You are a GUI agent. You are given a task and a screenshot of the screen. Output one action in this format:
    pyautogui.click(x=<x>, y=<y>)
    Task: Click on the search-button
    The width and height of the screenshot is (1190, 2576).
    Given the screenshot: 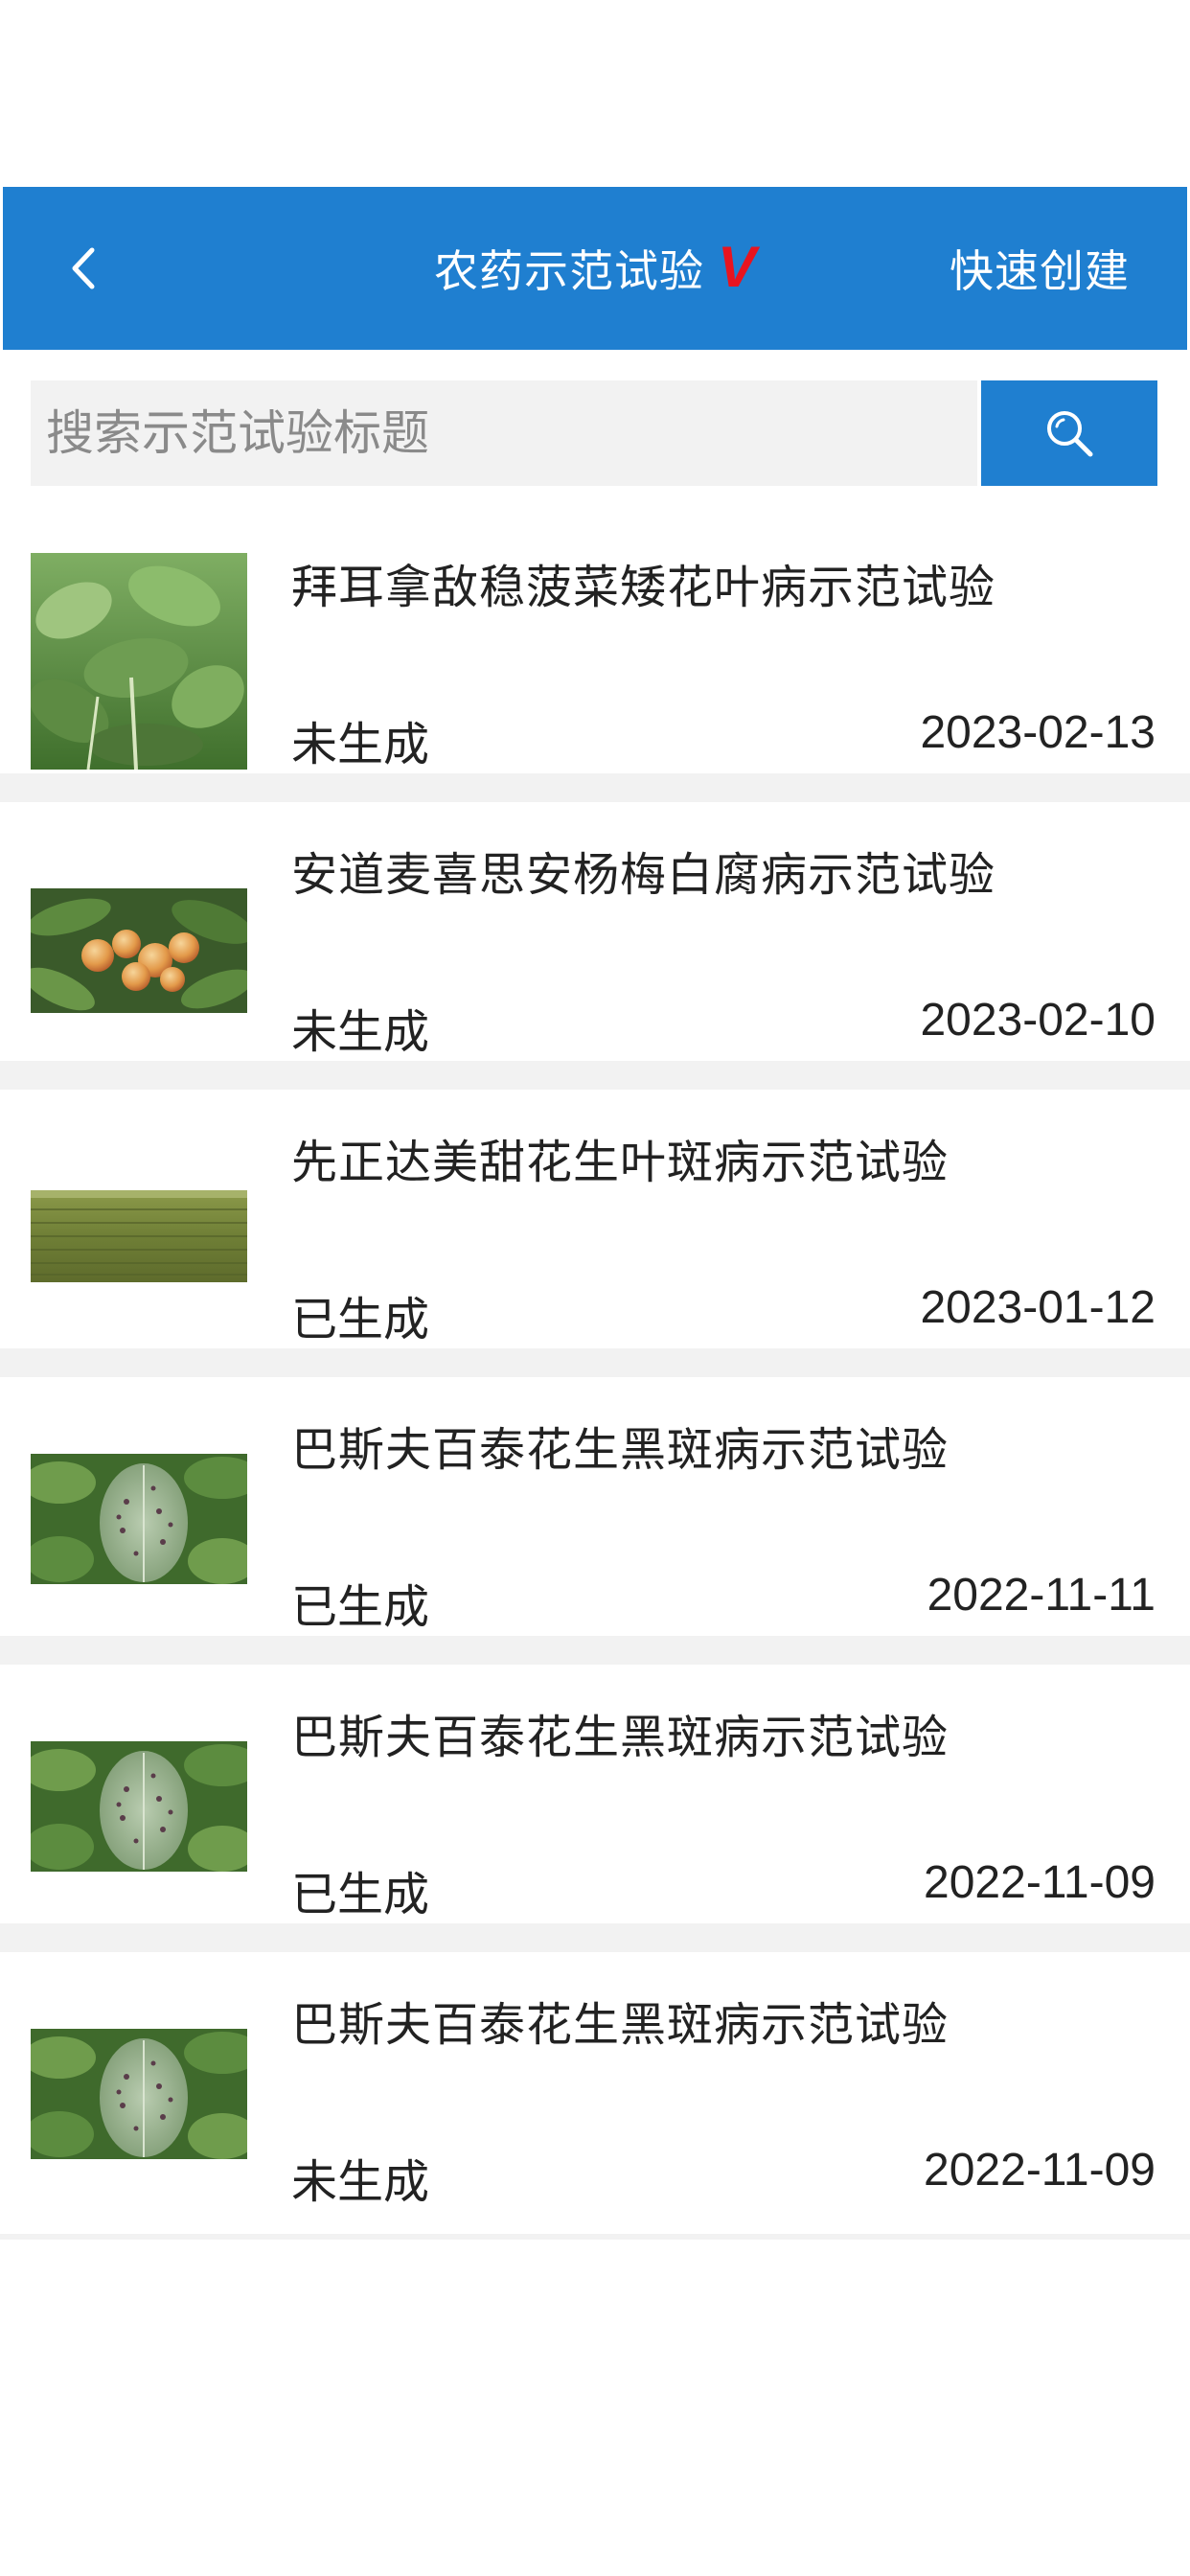 What is the action you would take?
    pyautogui.click(x=1069, y=433)
    